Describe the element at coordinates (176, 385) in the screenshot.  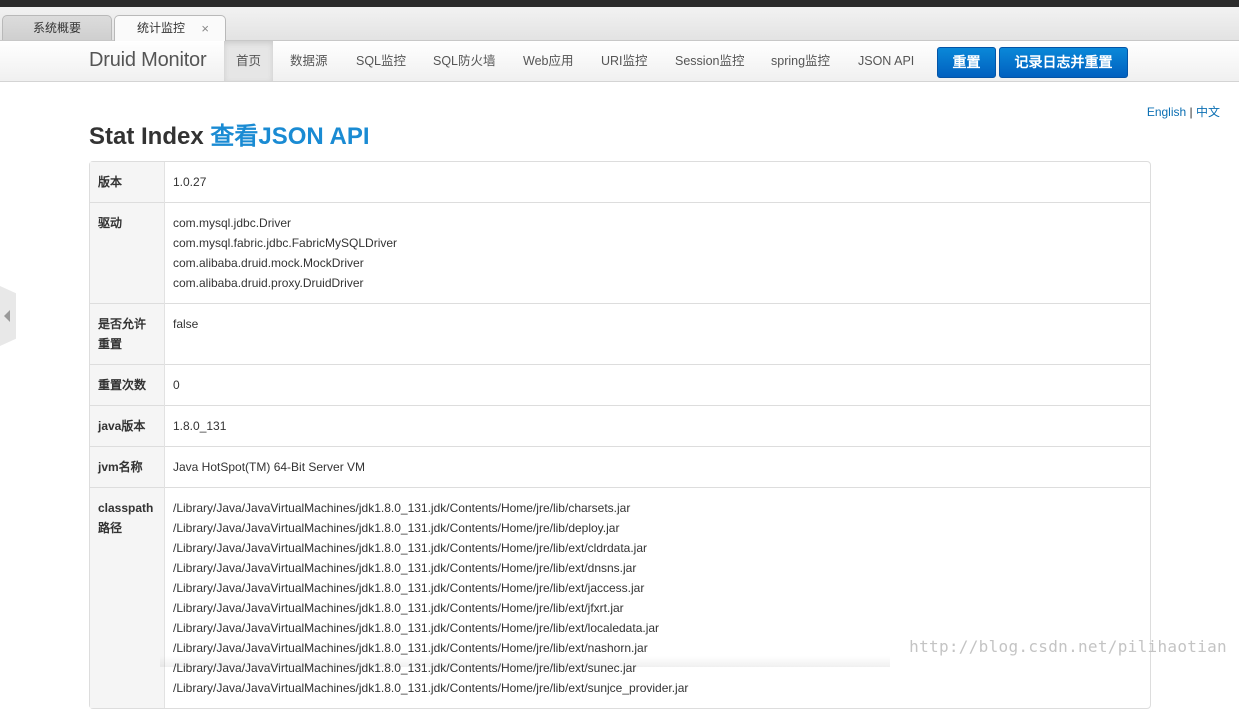
I see `value-line: 0` at that location.